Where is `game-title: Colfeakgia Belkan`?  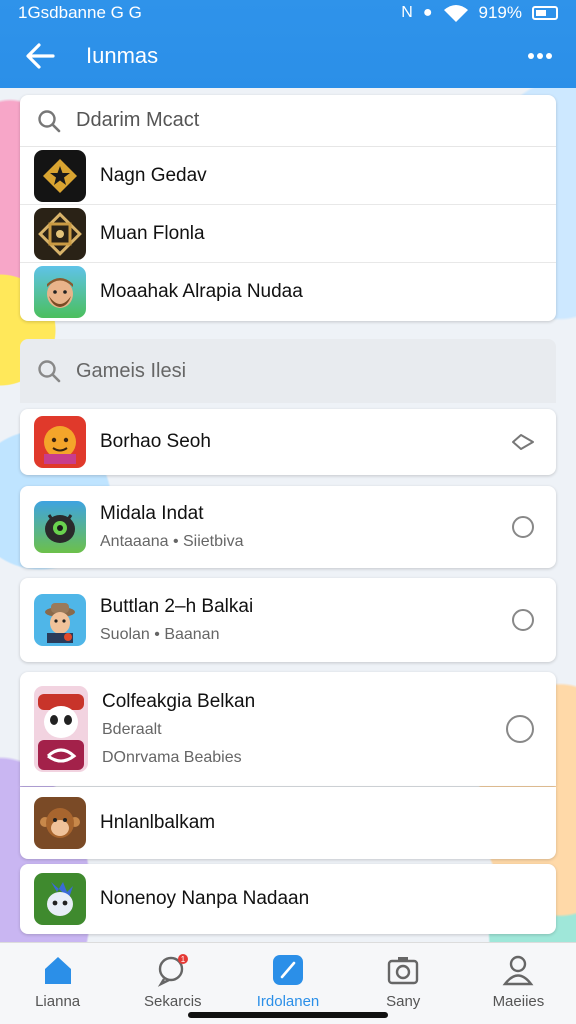 game-title: Colfeakgia Belkan is located at coordinates (179, 701).